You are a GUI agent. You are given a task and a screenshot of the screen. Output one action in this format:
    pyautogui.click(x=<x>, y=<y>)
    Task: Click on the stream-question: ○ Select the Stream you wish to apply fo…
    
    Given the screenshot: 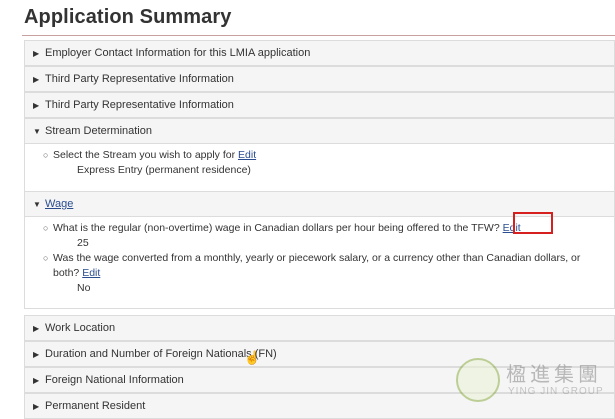 What is the action you would take?
    pyautogui.click(x=319, y=155)
    